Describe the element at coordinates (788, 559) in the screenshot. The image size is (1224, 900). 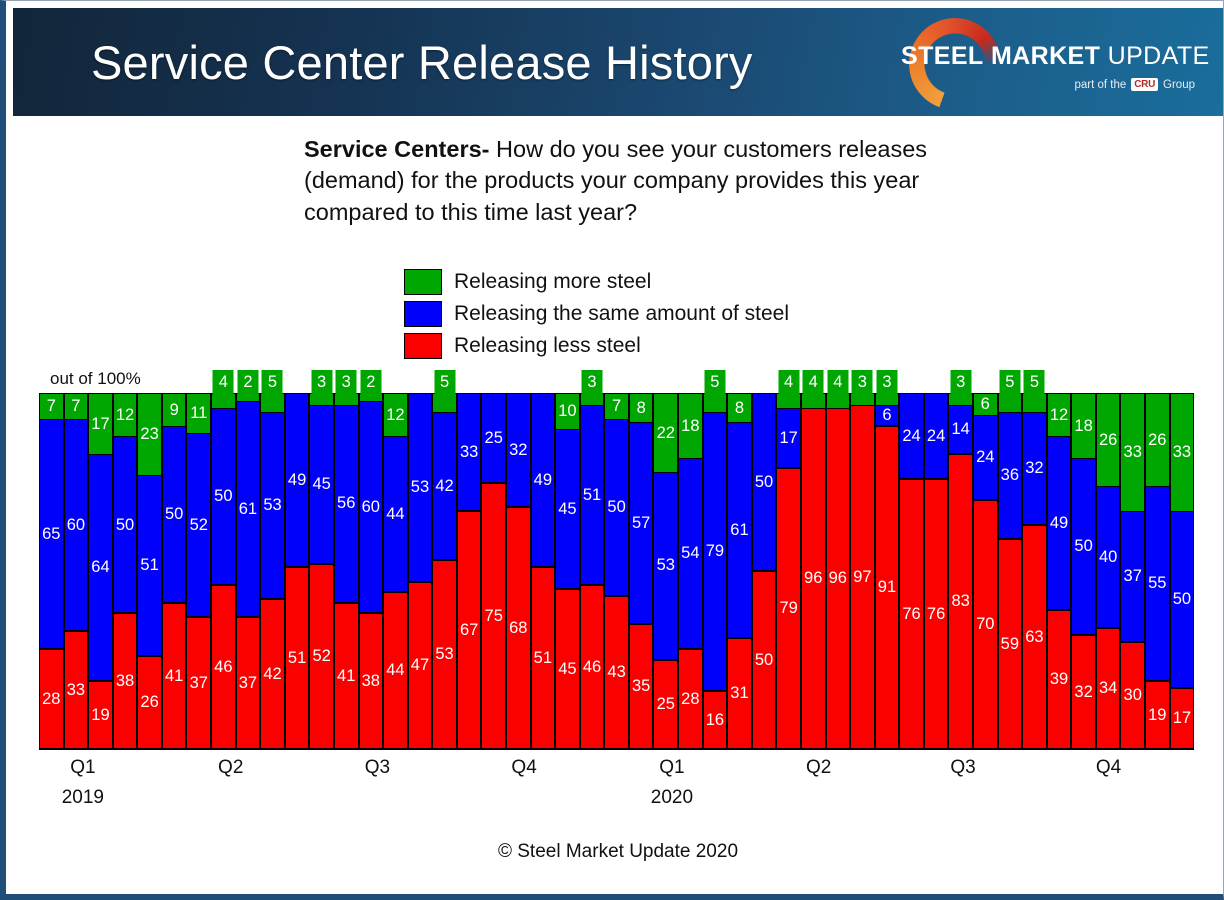
I see `chart-bar: 4 17 79` at that location.